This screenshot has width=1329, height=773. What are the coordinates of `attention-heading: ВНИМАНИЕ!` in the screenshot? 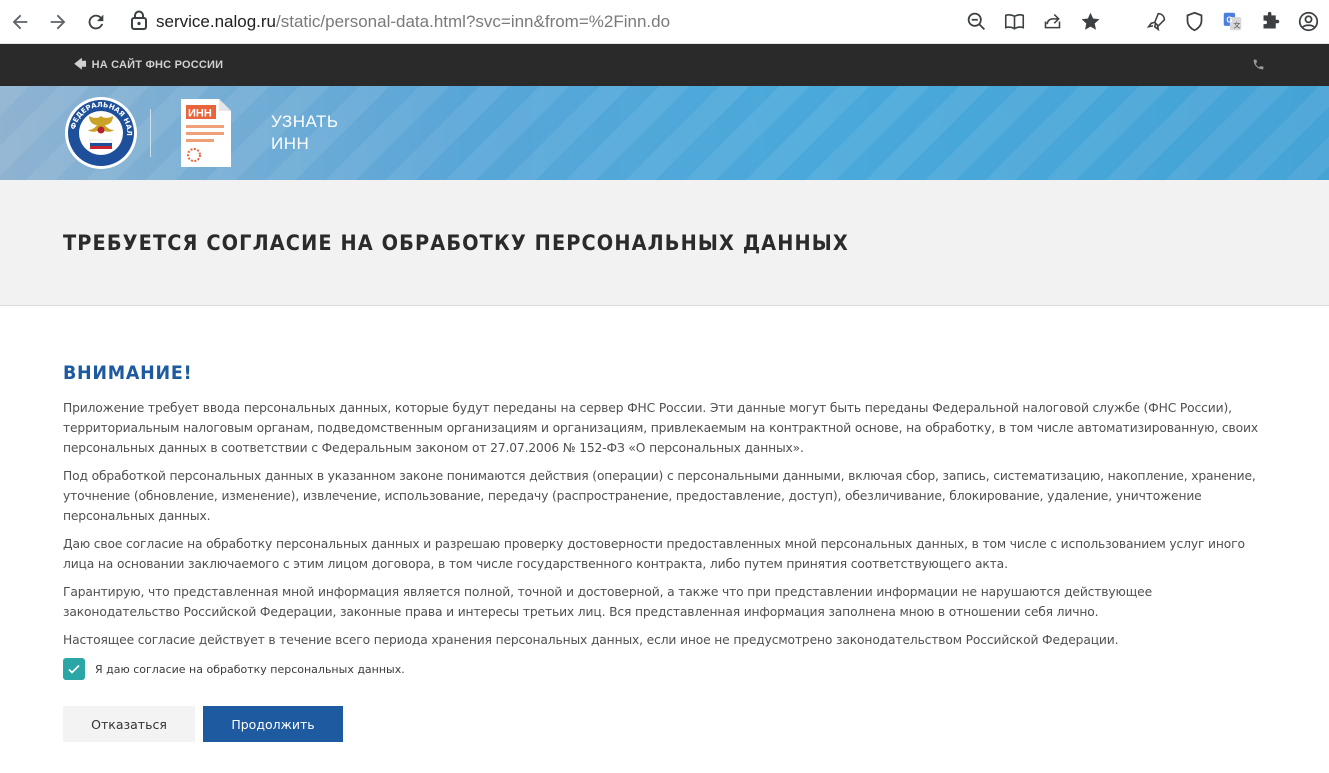 It's located at (128, 373).